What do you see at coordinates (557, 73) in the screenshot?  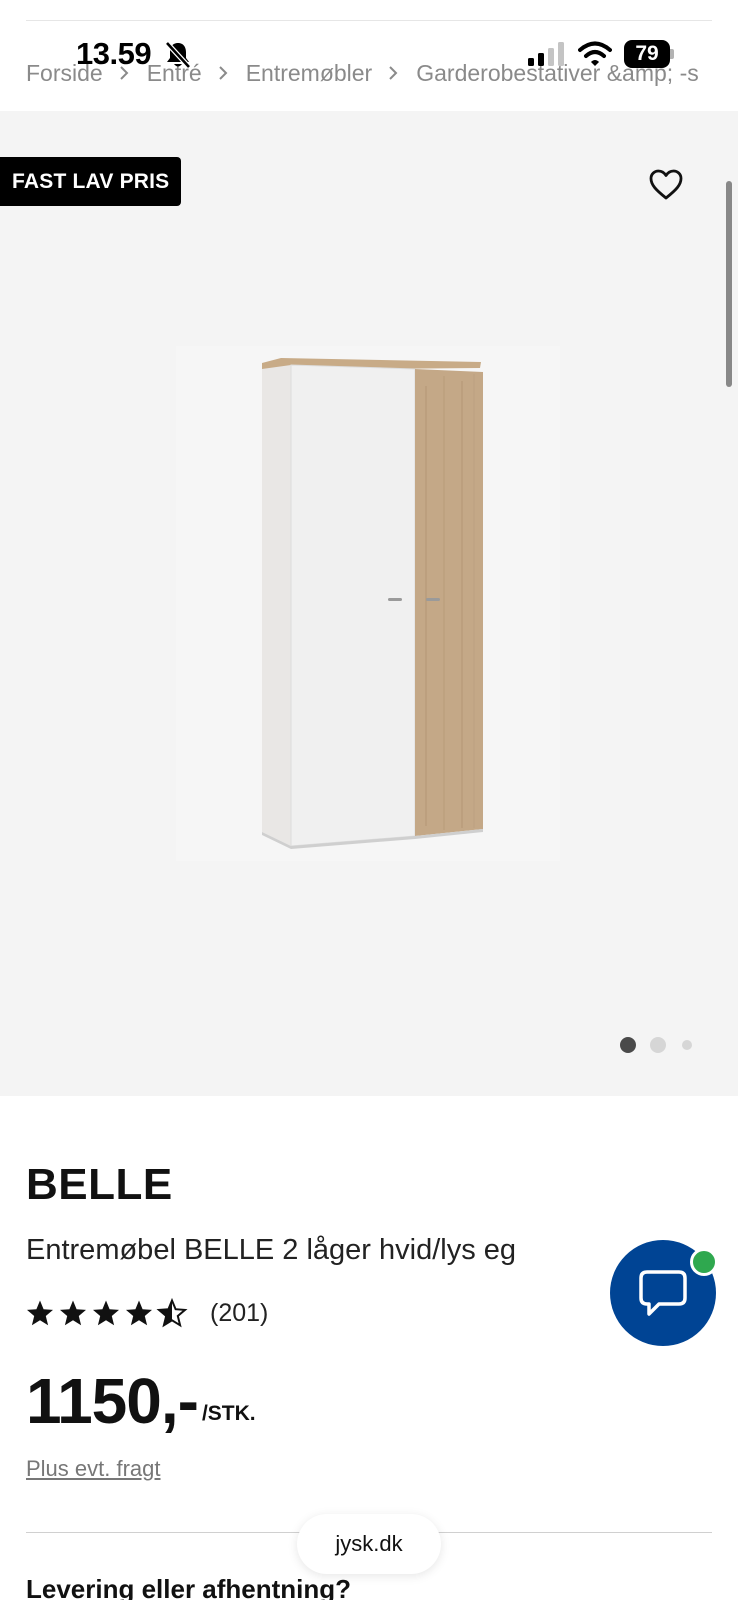 I see `breadcrumb-item-garderobestativer: Garderobestativer &amp; -s` at bounding box center [557, 73].